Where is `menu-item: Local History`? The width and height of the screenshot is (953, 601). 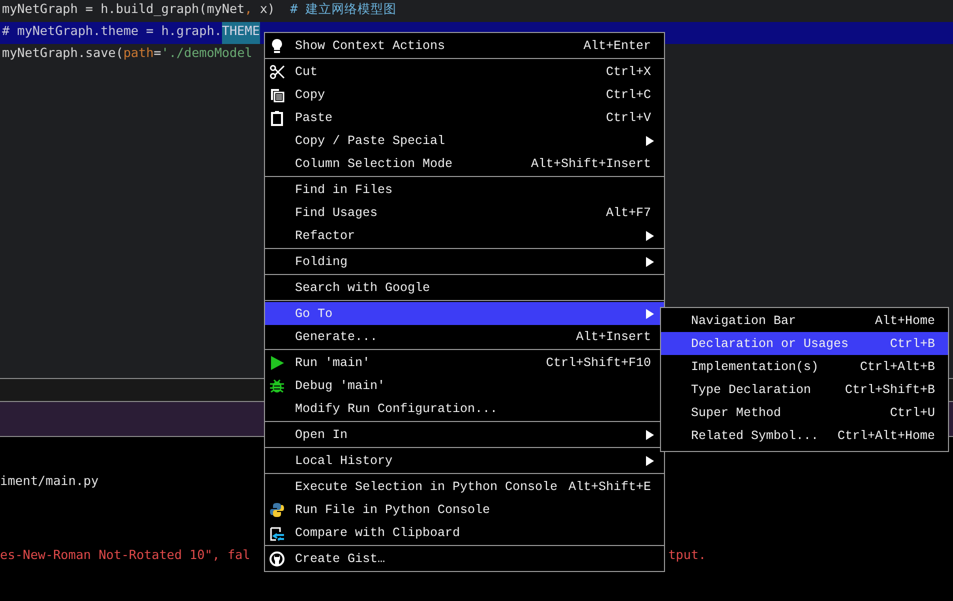
menu-item: Local History is located at coordinates (464, 460).